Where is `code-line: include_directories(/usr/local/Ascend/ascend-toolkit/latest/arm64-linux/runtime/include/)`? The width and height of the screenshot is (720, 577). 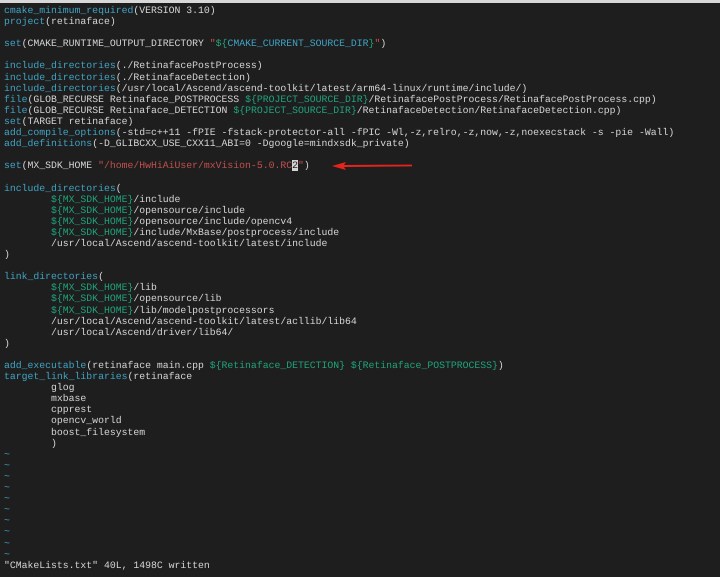 code-line: include_directories(/usr/local/Ascend/ascend-toolkit/latest/arm64-linux/runtime/include/) is located at coordinates (266, 88).